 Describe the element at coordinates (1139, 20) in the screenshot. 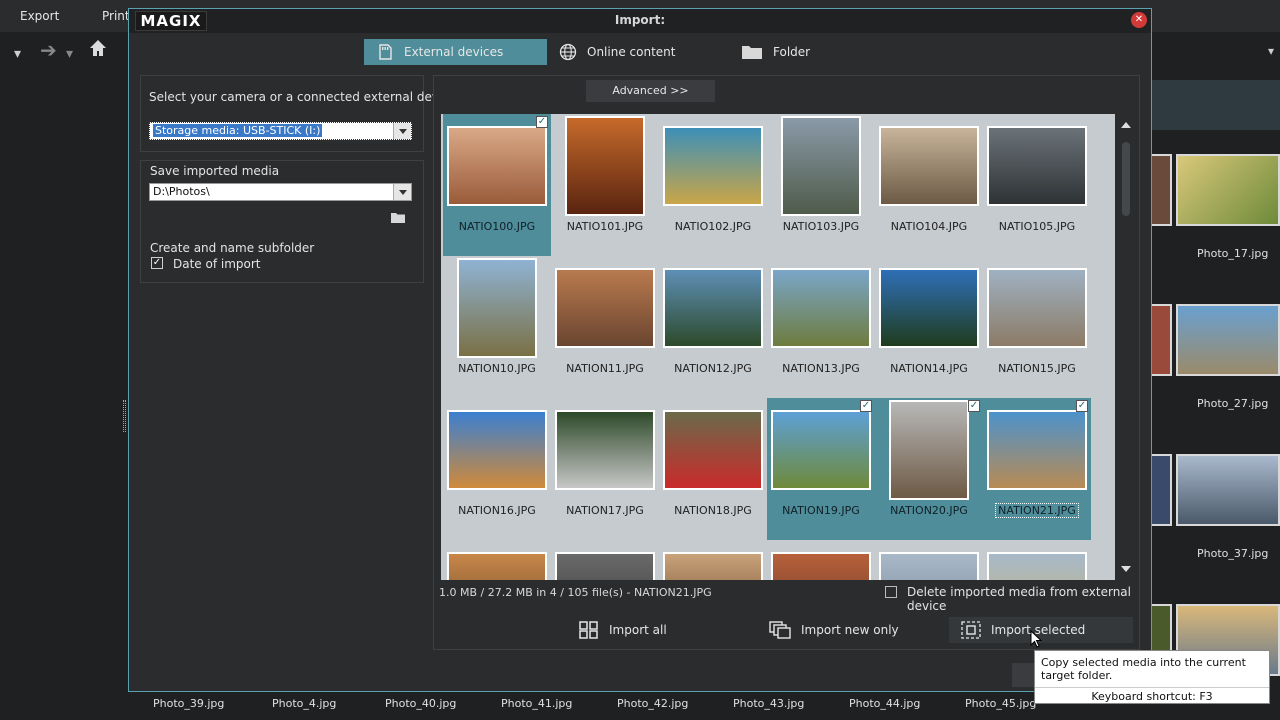

I see `close-button: ✕` at that location.